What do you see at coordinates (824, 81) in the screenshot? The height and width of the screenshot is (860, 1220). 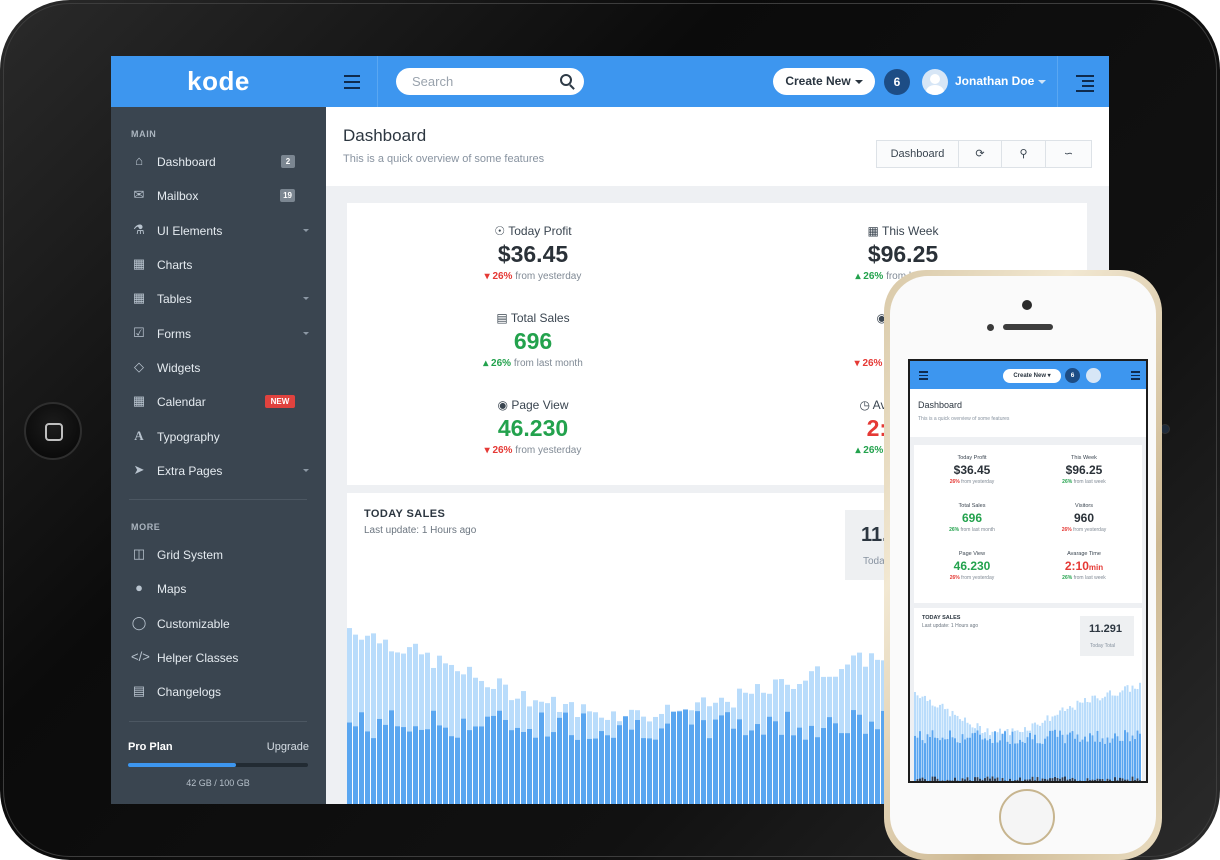 I see `create-new-button: Create New` at bounding box center [824, 81].